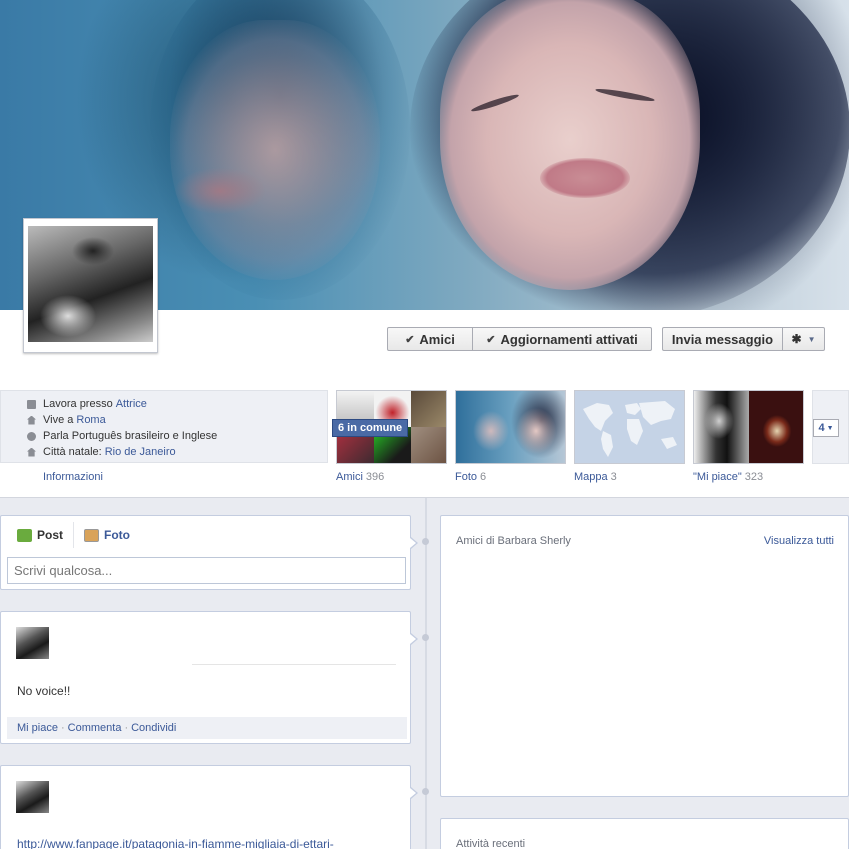 The height and width of the screenshot is (849, 849). Describe the element at coordinates (31, 404) in the screenshot. I see `briefcase-icon` at that location.